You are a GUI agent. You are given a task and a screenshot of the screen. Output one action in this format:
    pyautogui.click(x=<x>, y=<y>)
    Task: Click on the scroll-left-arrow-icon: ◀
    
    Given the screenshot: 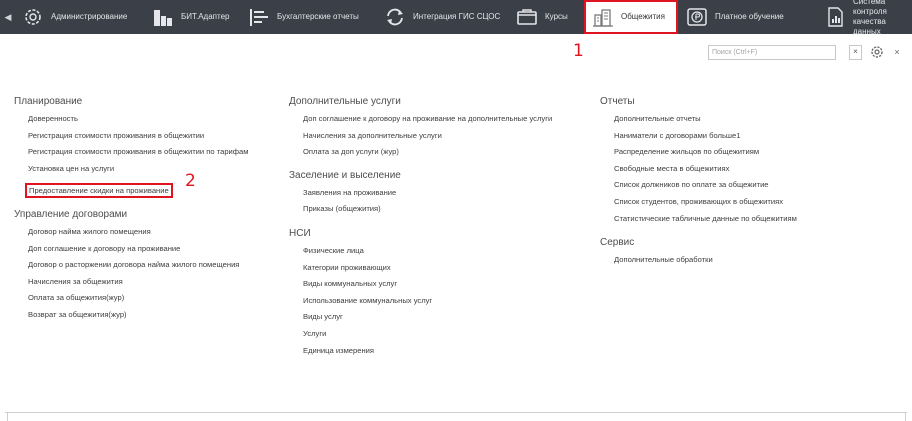 What is the action you would take?
    pyautogui.click(x=8, y=17)
    